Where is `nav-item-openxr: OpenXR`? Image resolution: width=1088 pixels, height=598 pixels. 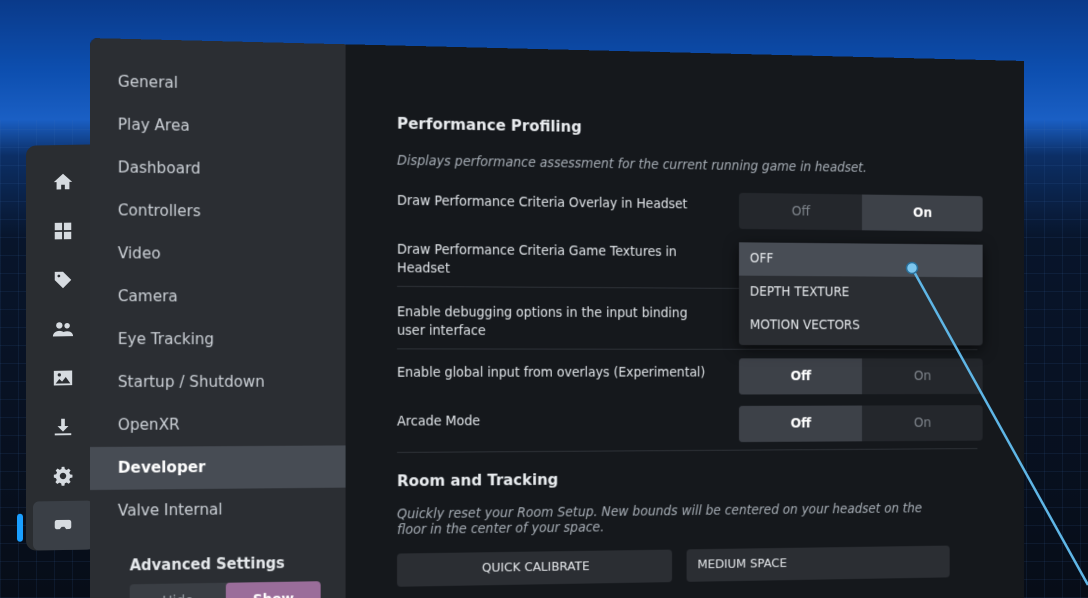
nav-item-openxr: OpenXR is located at coordinates (218, 425).